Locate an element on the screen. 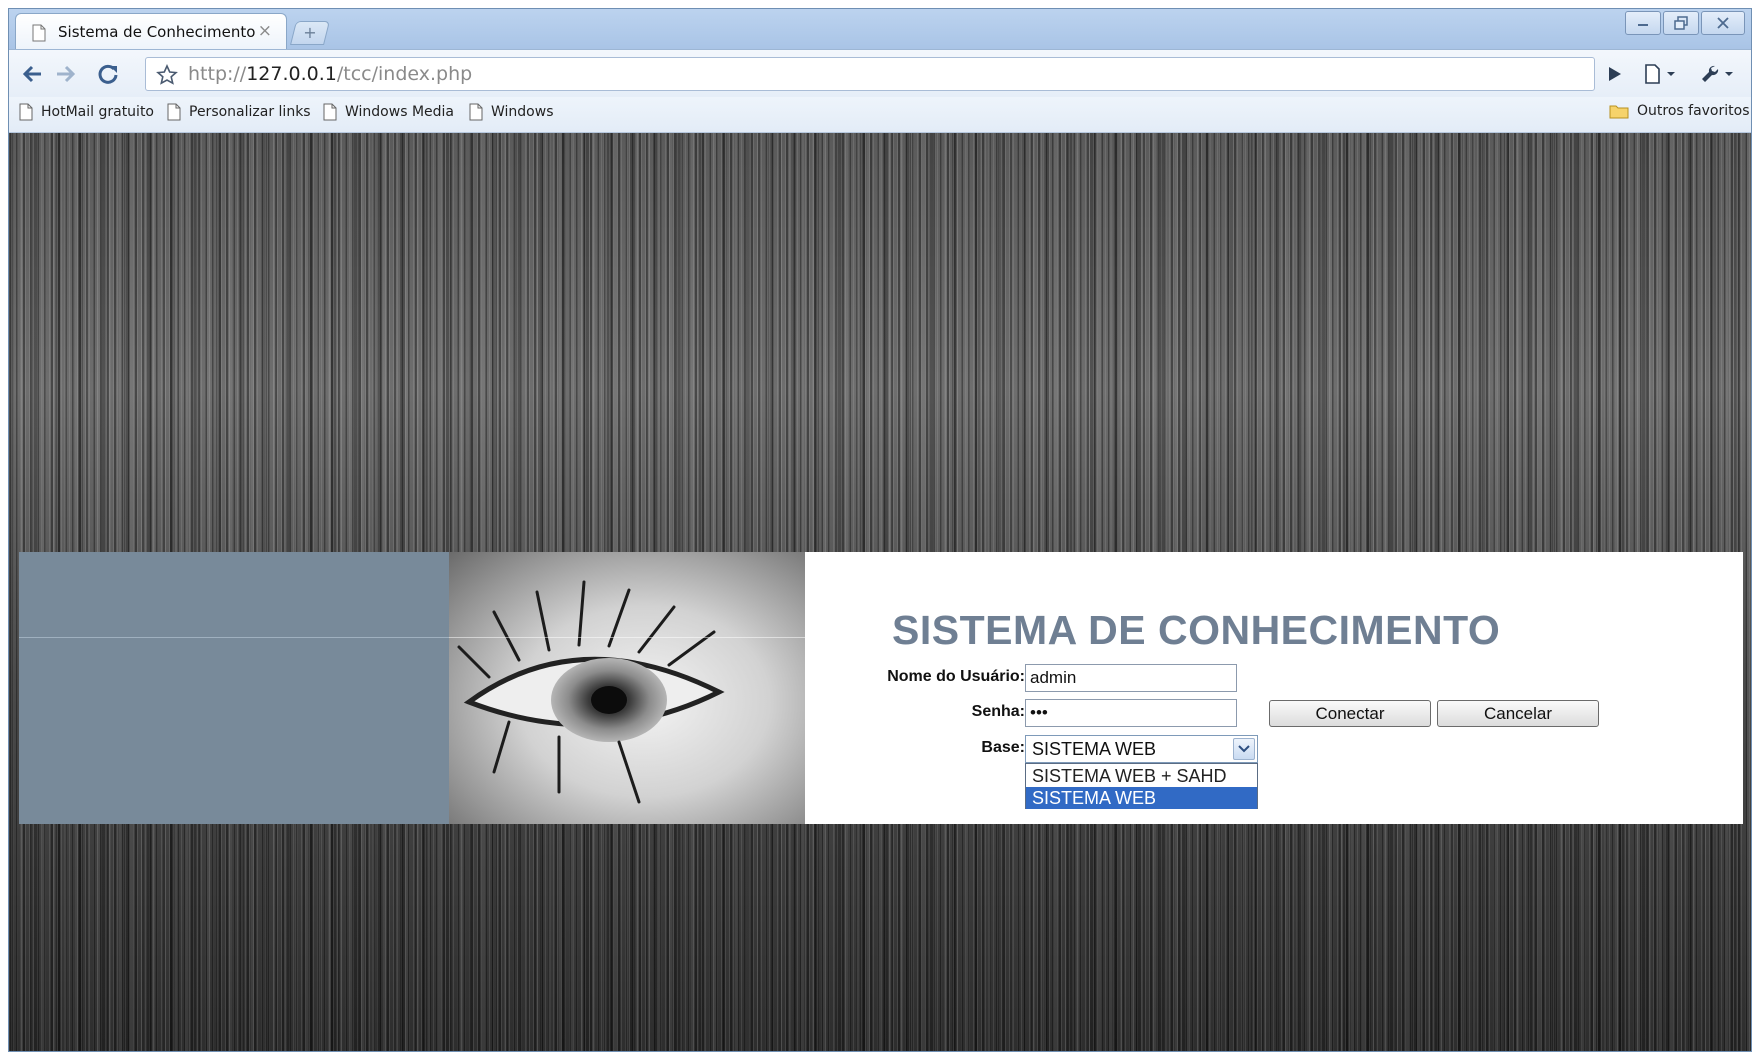 The height and width of the screenshot is (1055, 1758). browser-toolbar: http://127.0.0.1/tcc/index.php is located at coordinates (880, 73).